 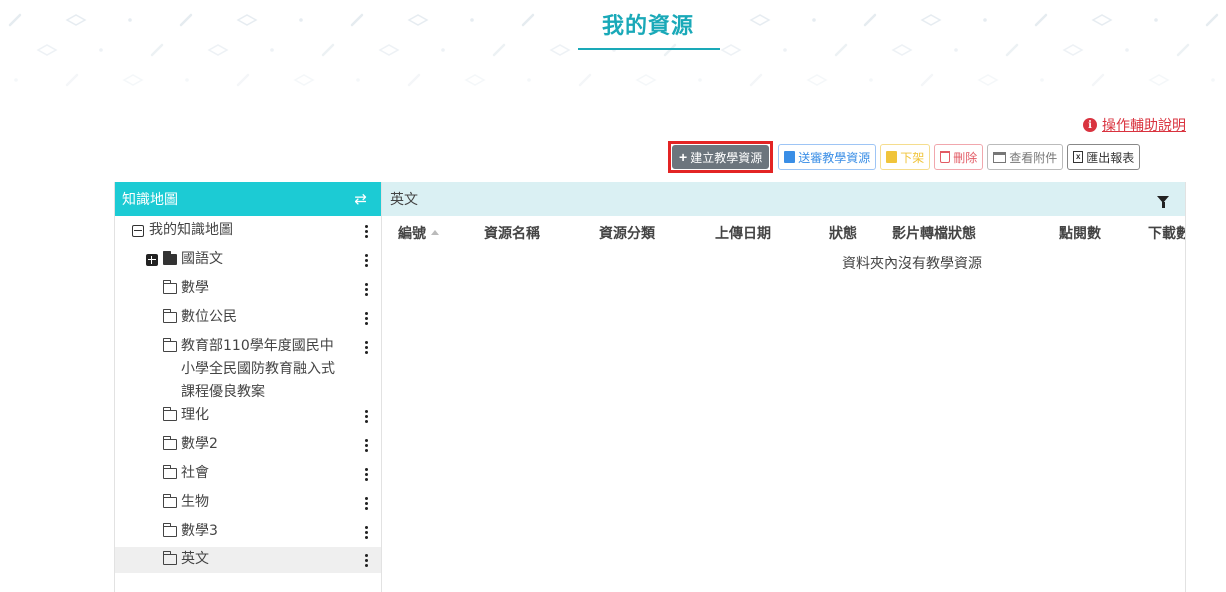 What do you see at coordinates (512, 233) in the screenshot?
I see `column-header-name: 資源名稱` at bounding box center [512, 233].